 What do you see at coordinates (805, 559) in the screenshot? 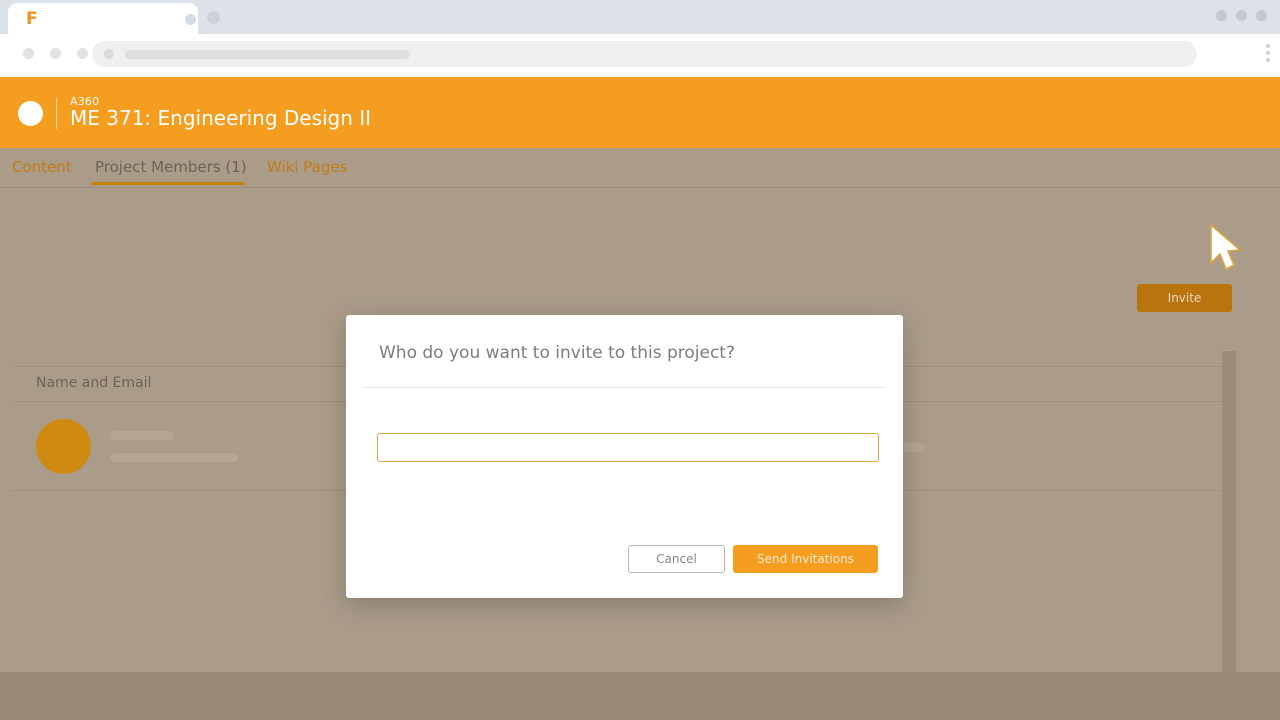
I see `send-invitations-button: Send Invitations` at bounding box center [805, 559].